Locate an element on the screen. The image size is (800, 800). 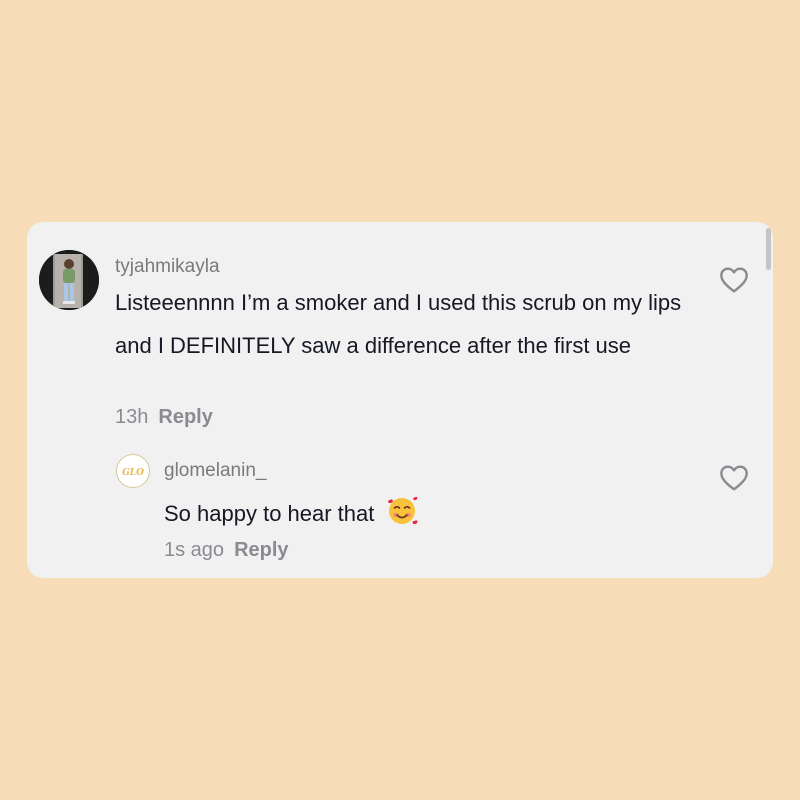
comment-username: tyjahmikayla is located at coordinates (167, 267).